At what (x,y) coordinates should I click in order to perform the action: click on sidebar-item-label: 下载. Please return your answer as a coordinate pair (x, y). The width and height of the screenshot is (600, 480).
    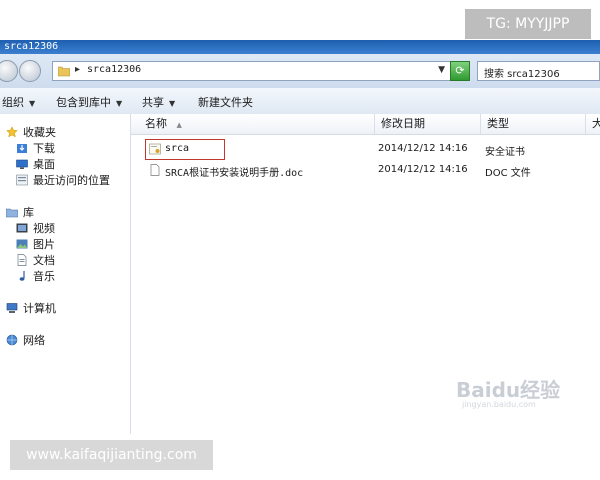
    Looking at the image, I should click on (44, 148).